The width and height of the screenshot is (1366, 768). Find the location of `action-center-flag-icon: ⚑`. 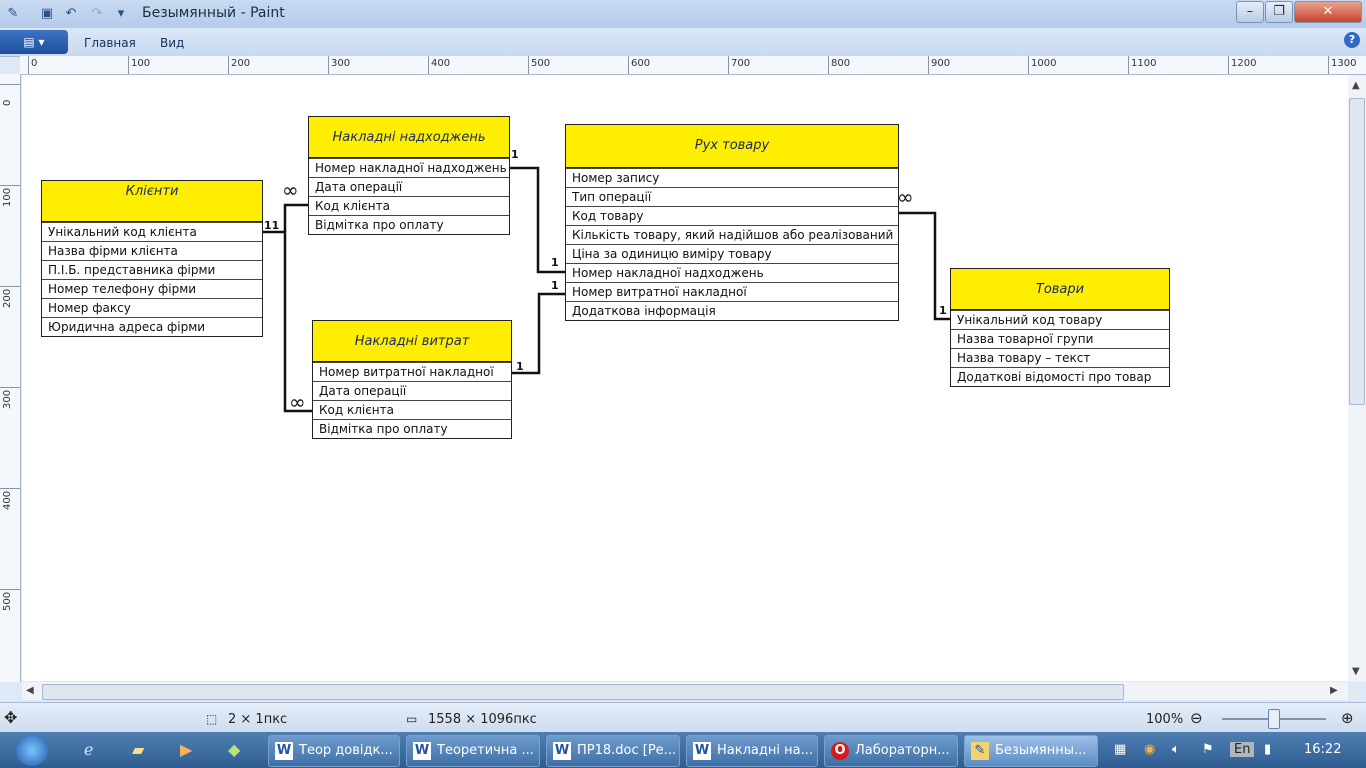

action-center-flag-icon: ⚑ is located at coordinates (1208, 749).